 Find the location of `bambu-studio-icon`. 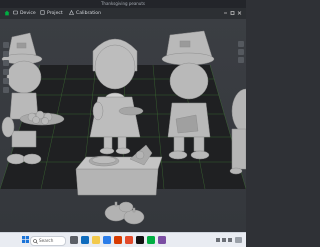

bambu-studio-icon is located at coordinates (151, 240).